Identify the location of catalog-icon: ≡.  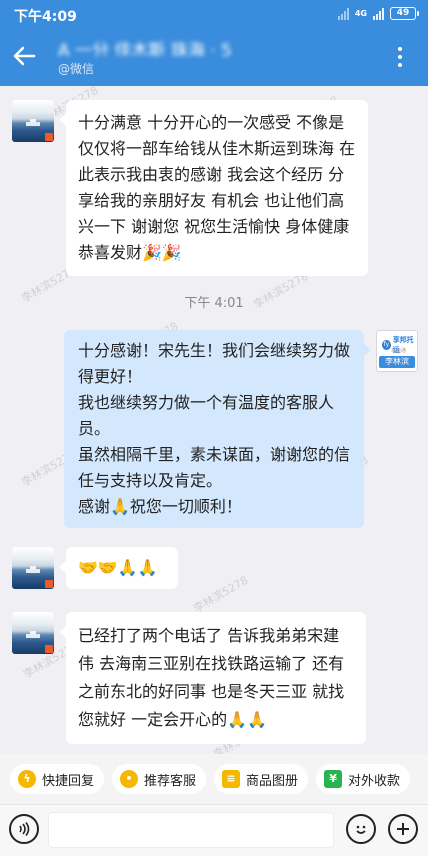
(231, 779).